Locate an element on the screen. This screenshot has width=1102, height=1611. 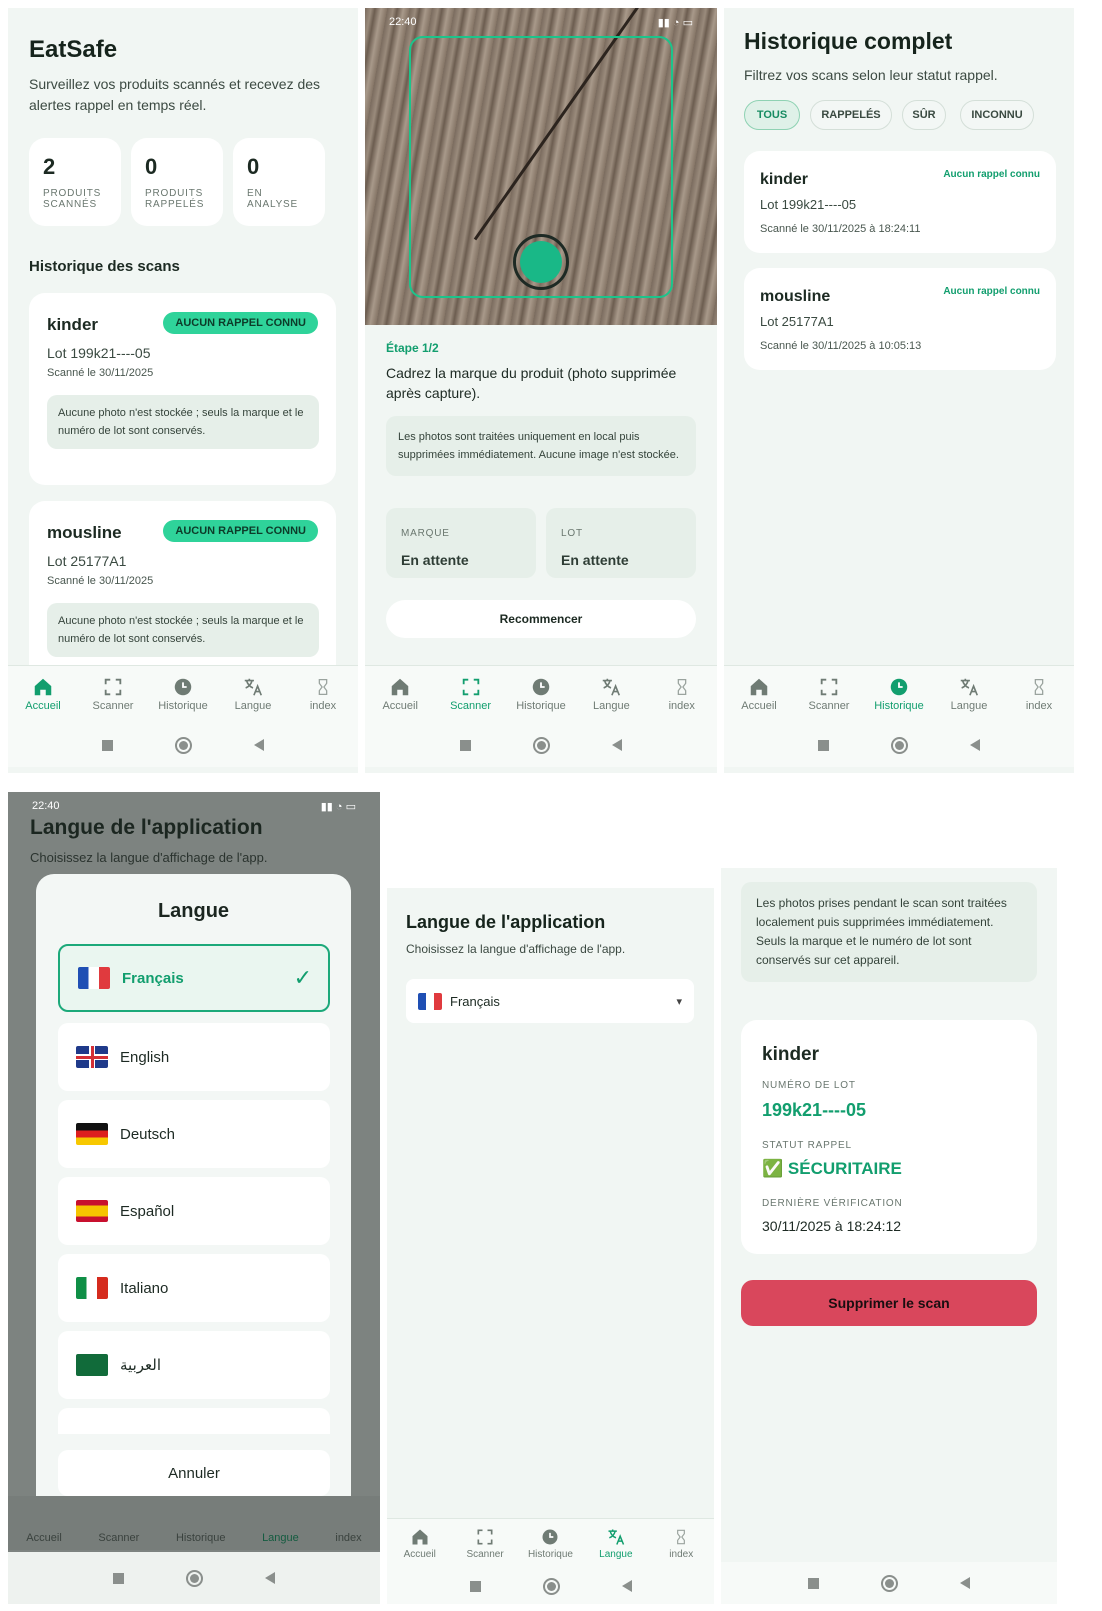
nav-label: Accueil is located at coordinates (759, 706).